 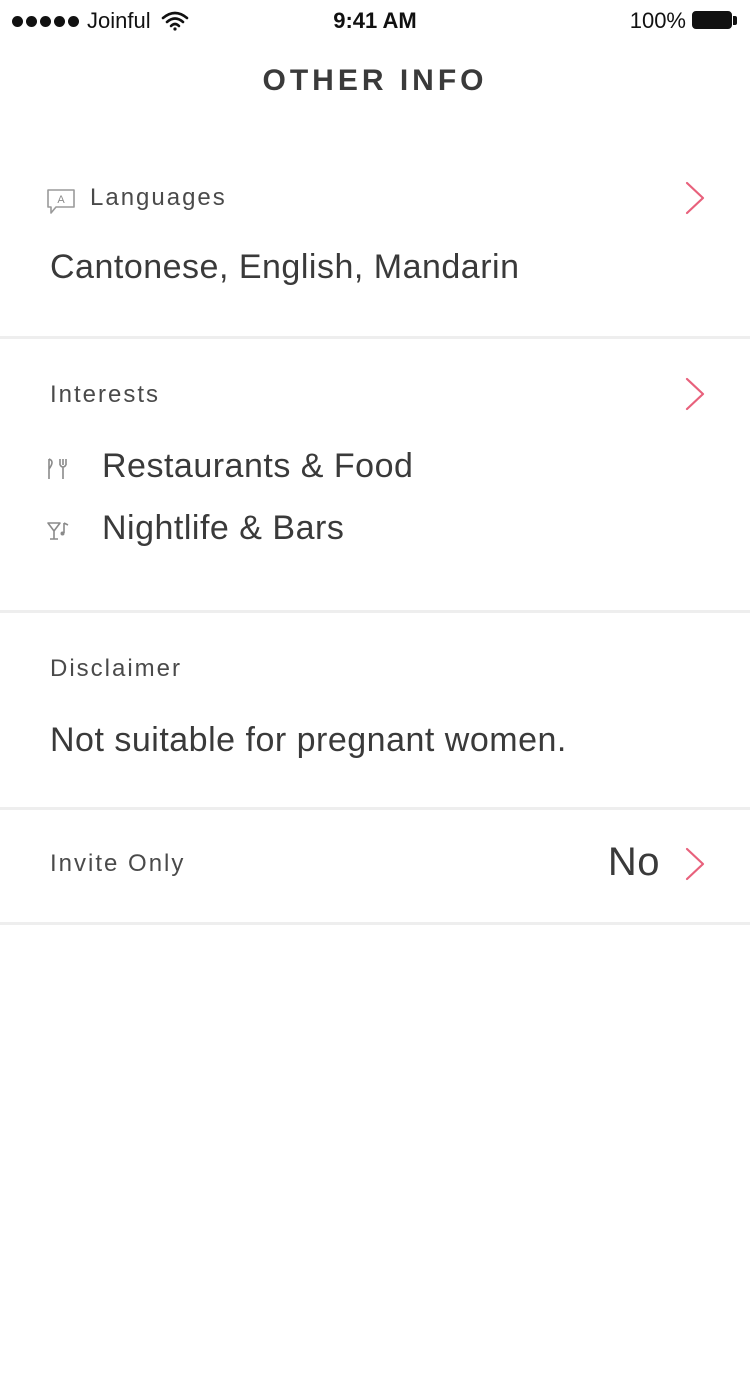 I want to click on language-icon: A, so click(x=61, y=201).